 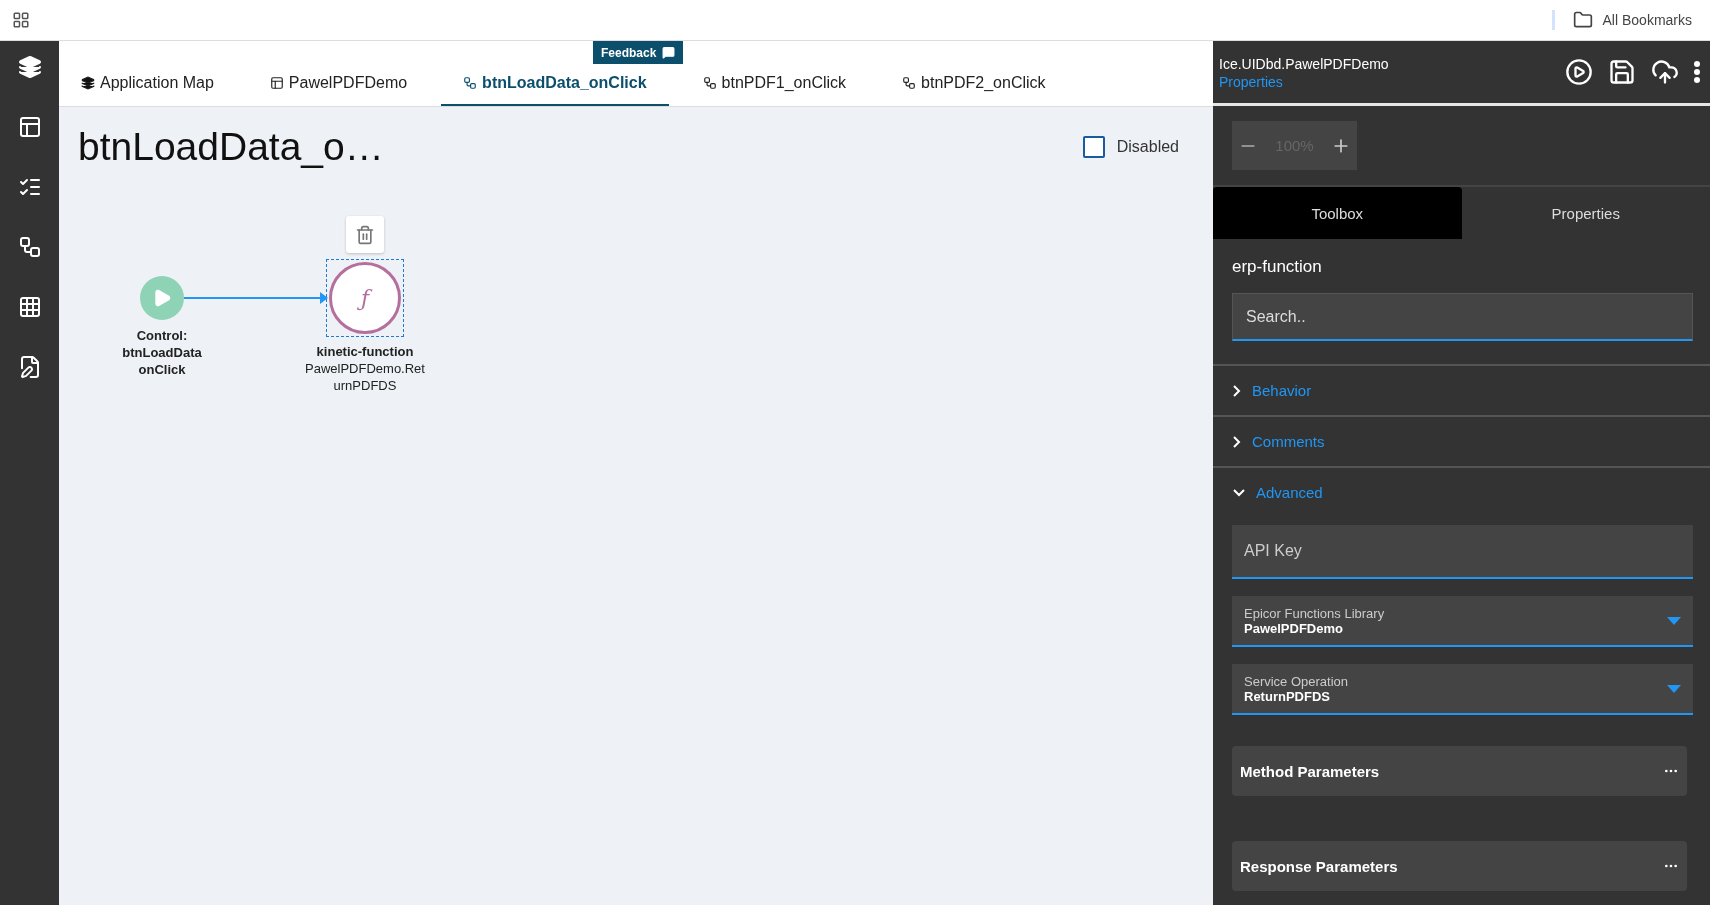 What do you see at coordinates (147, 84) in the screenshot?
I see `tab: Application Map` at bounding box center [147, 84].